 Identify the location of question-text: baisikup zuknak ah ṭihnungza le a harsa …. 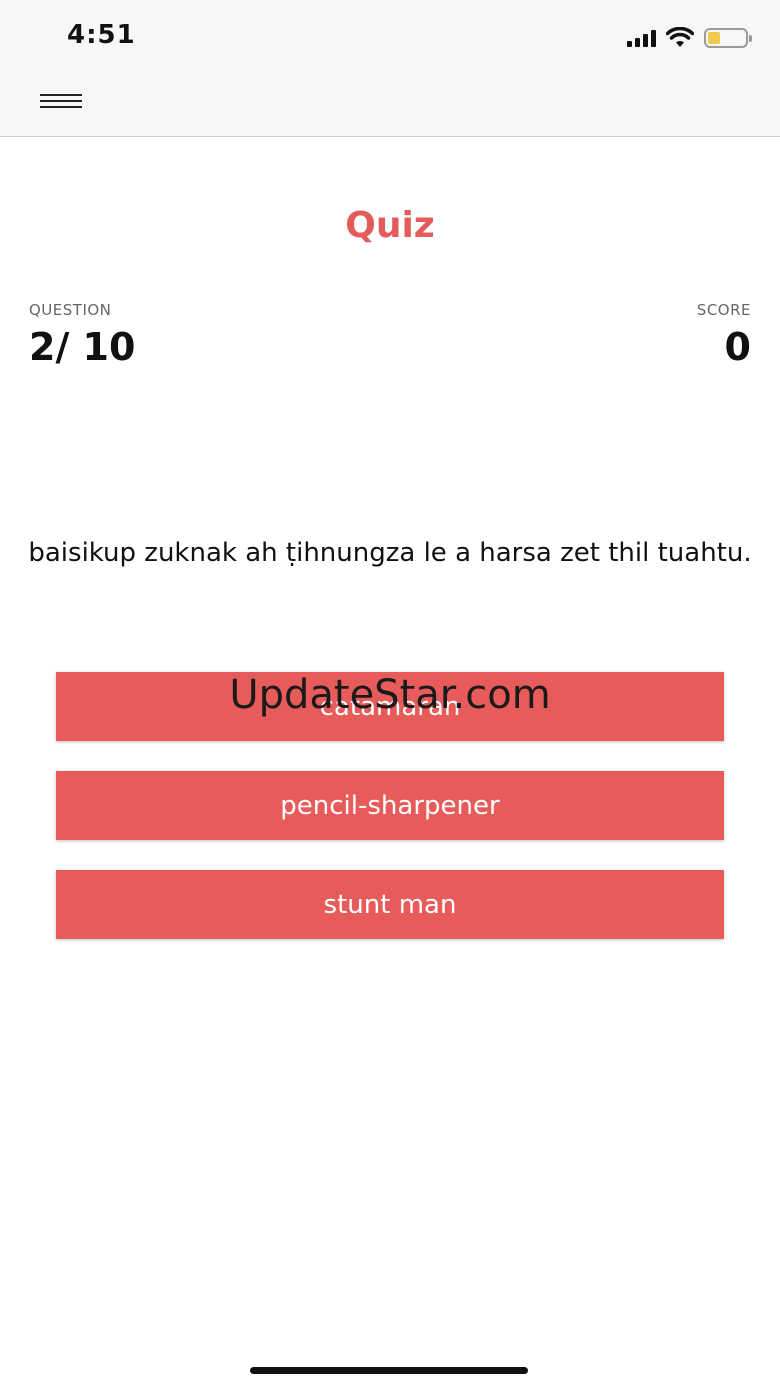
(390, 553).